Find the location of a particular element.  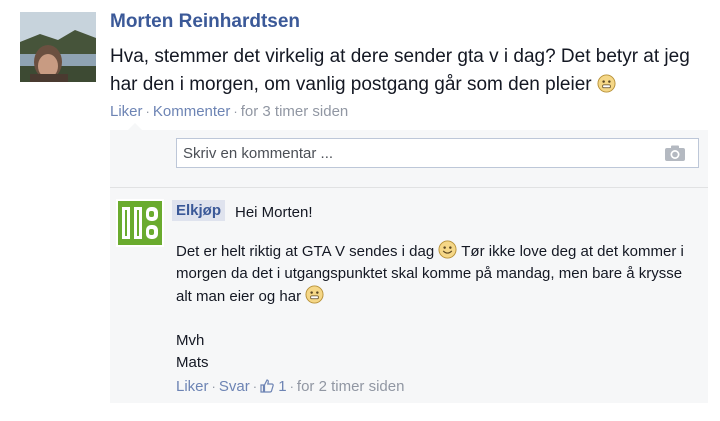

signature-line-greeting: Mvh is located at coordinates (190, 340).